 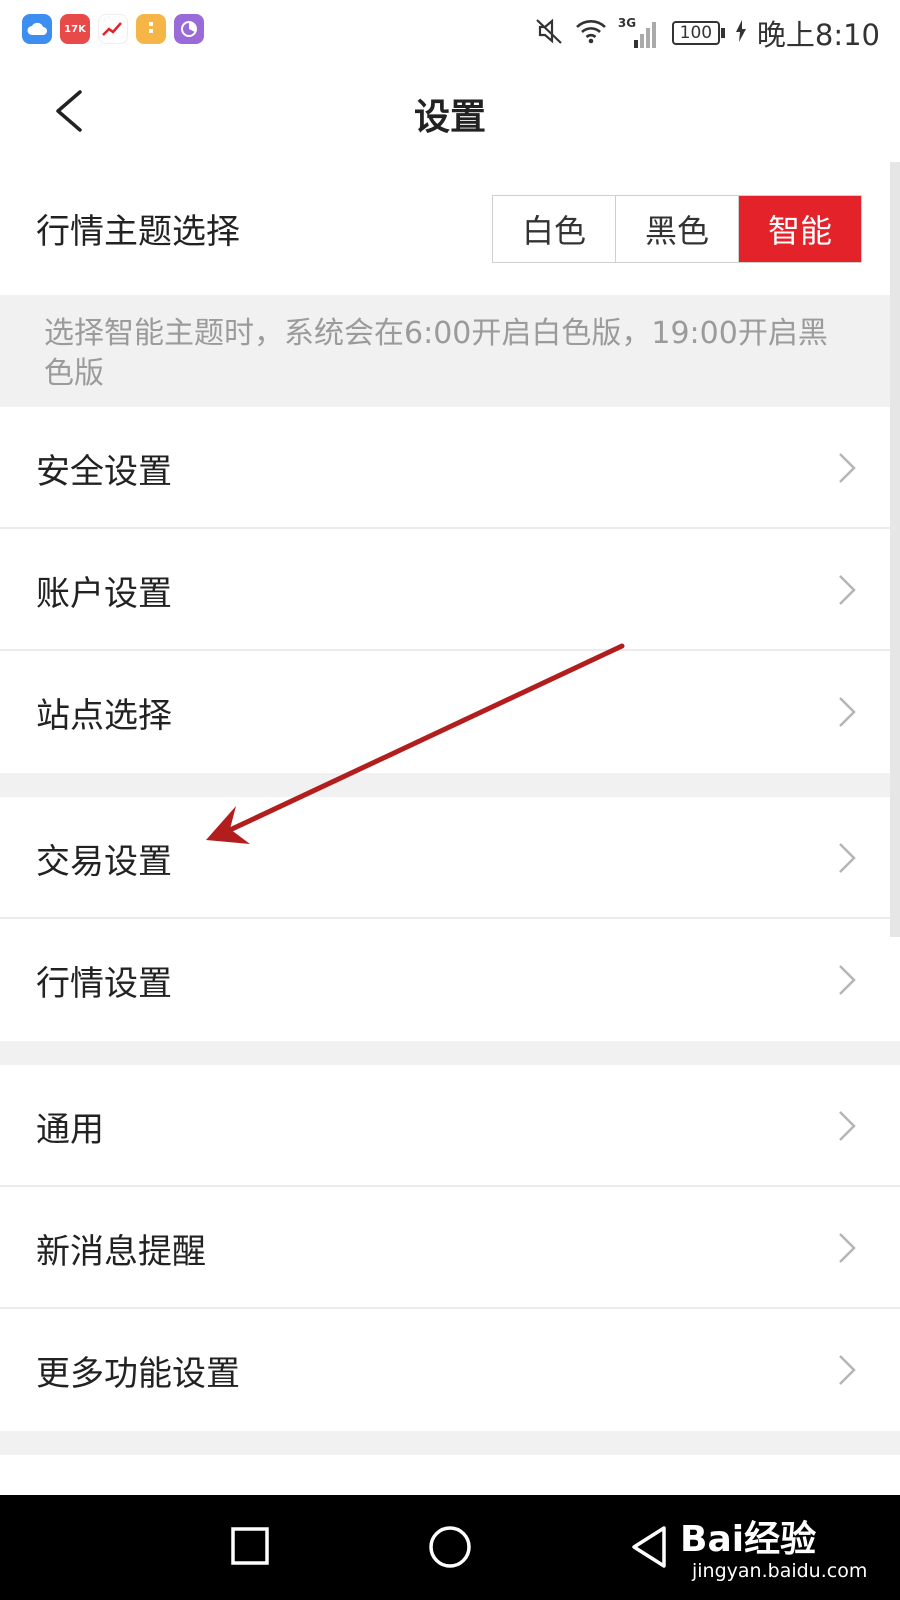 What do you see at coordinates (104, 594) in the screenshot?
I see `list-item-label: 账户设置` at bounding box center [104, 594].